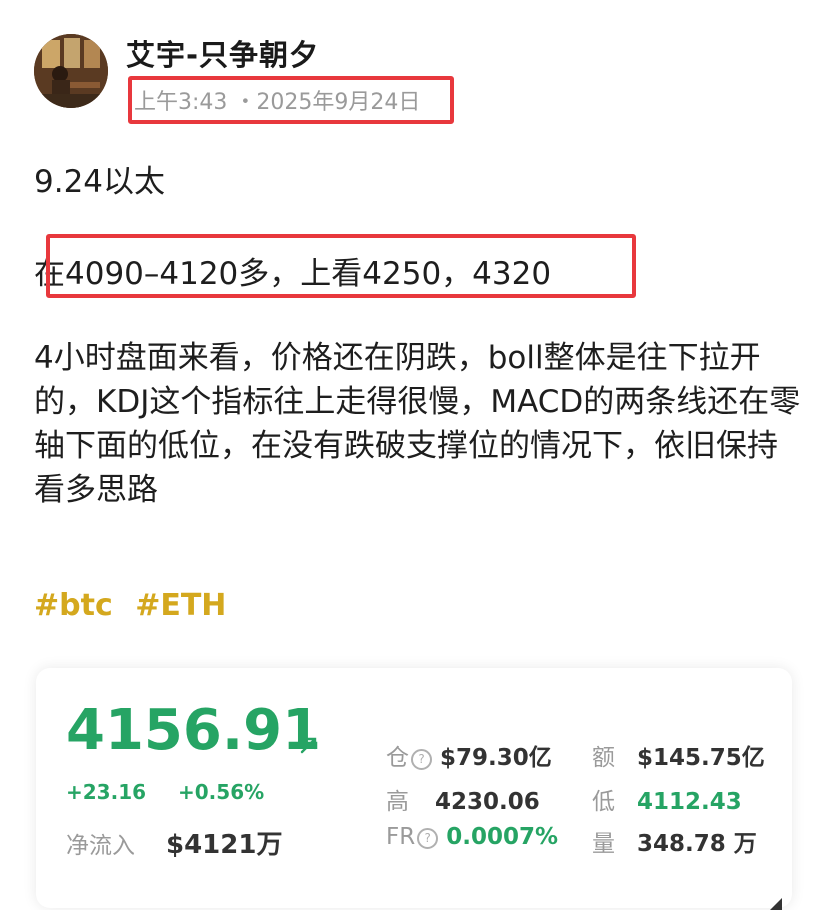 Image resolution: width=828 pixels, height=910 pixels. I want to click on stat-oi-value: $79.30亿, so click(496, 758).